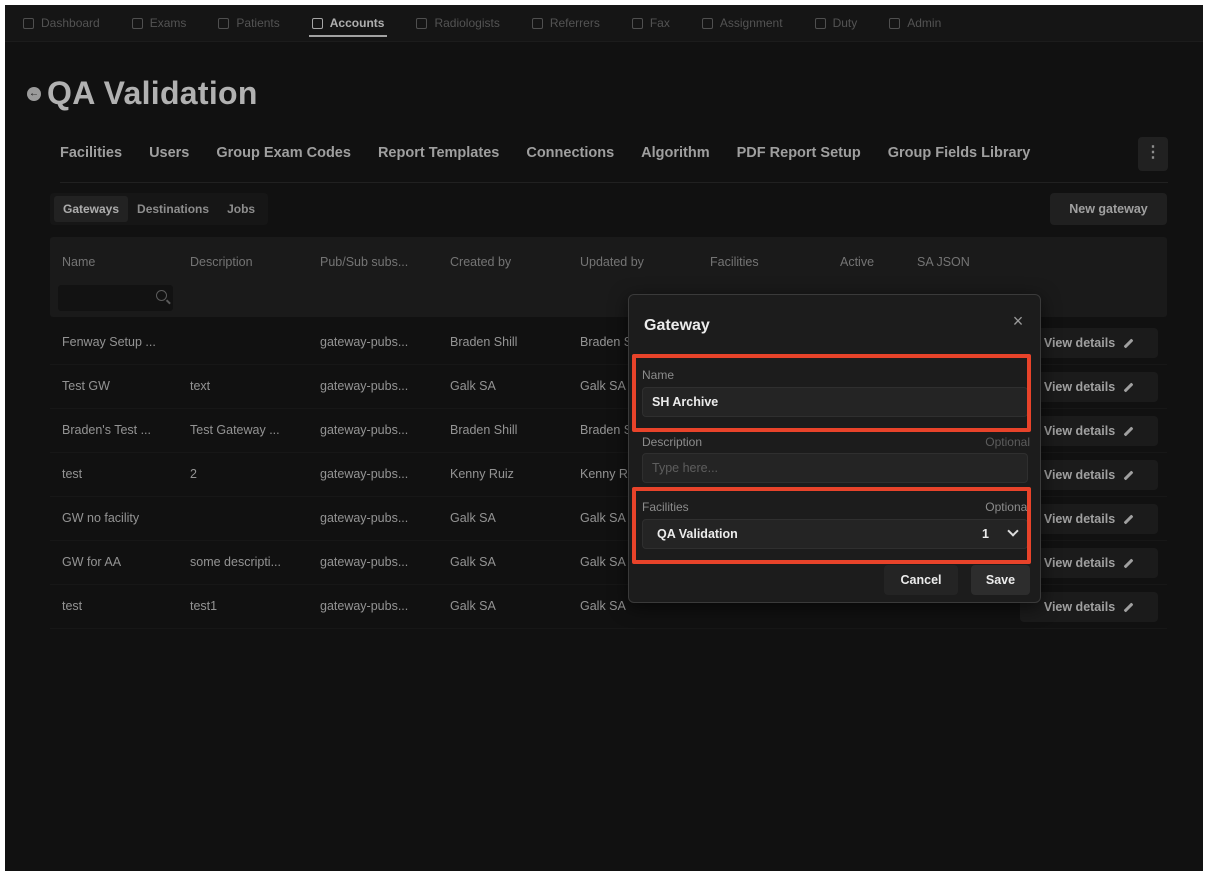  Describe the element at coordinates (831, 525) in the screenshot. I see `facilities-field-highlight` at that location.